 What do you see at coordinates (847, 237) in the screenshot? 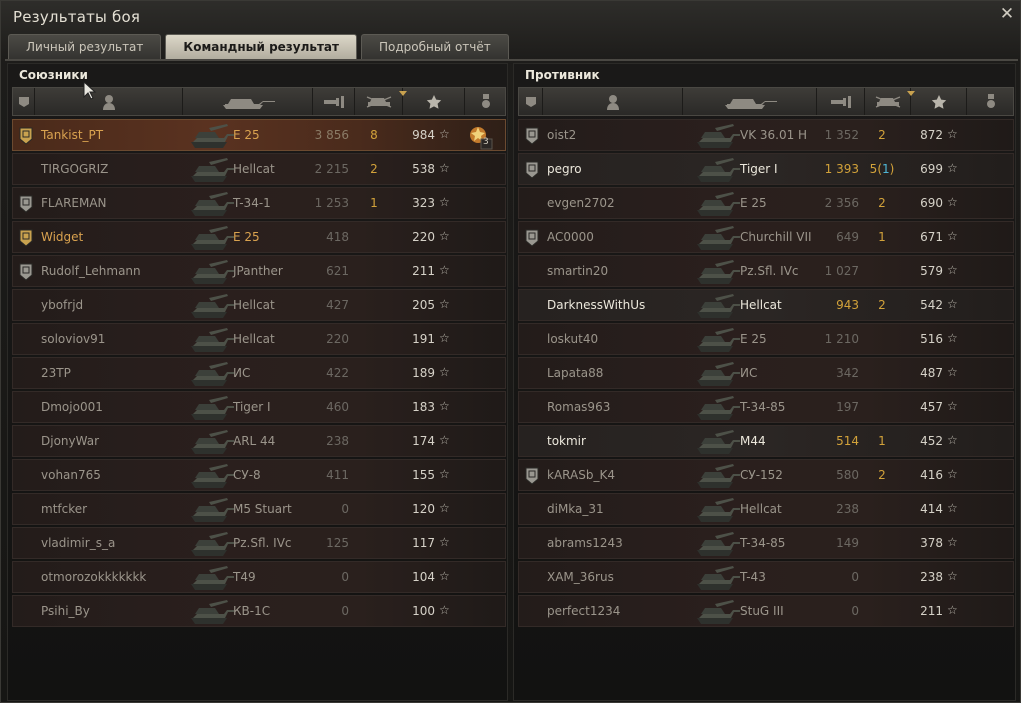
I see `damage-value: 649` at bounding box center [847, 237].